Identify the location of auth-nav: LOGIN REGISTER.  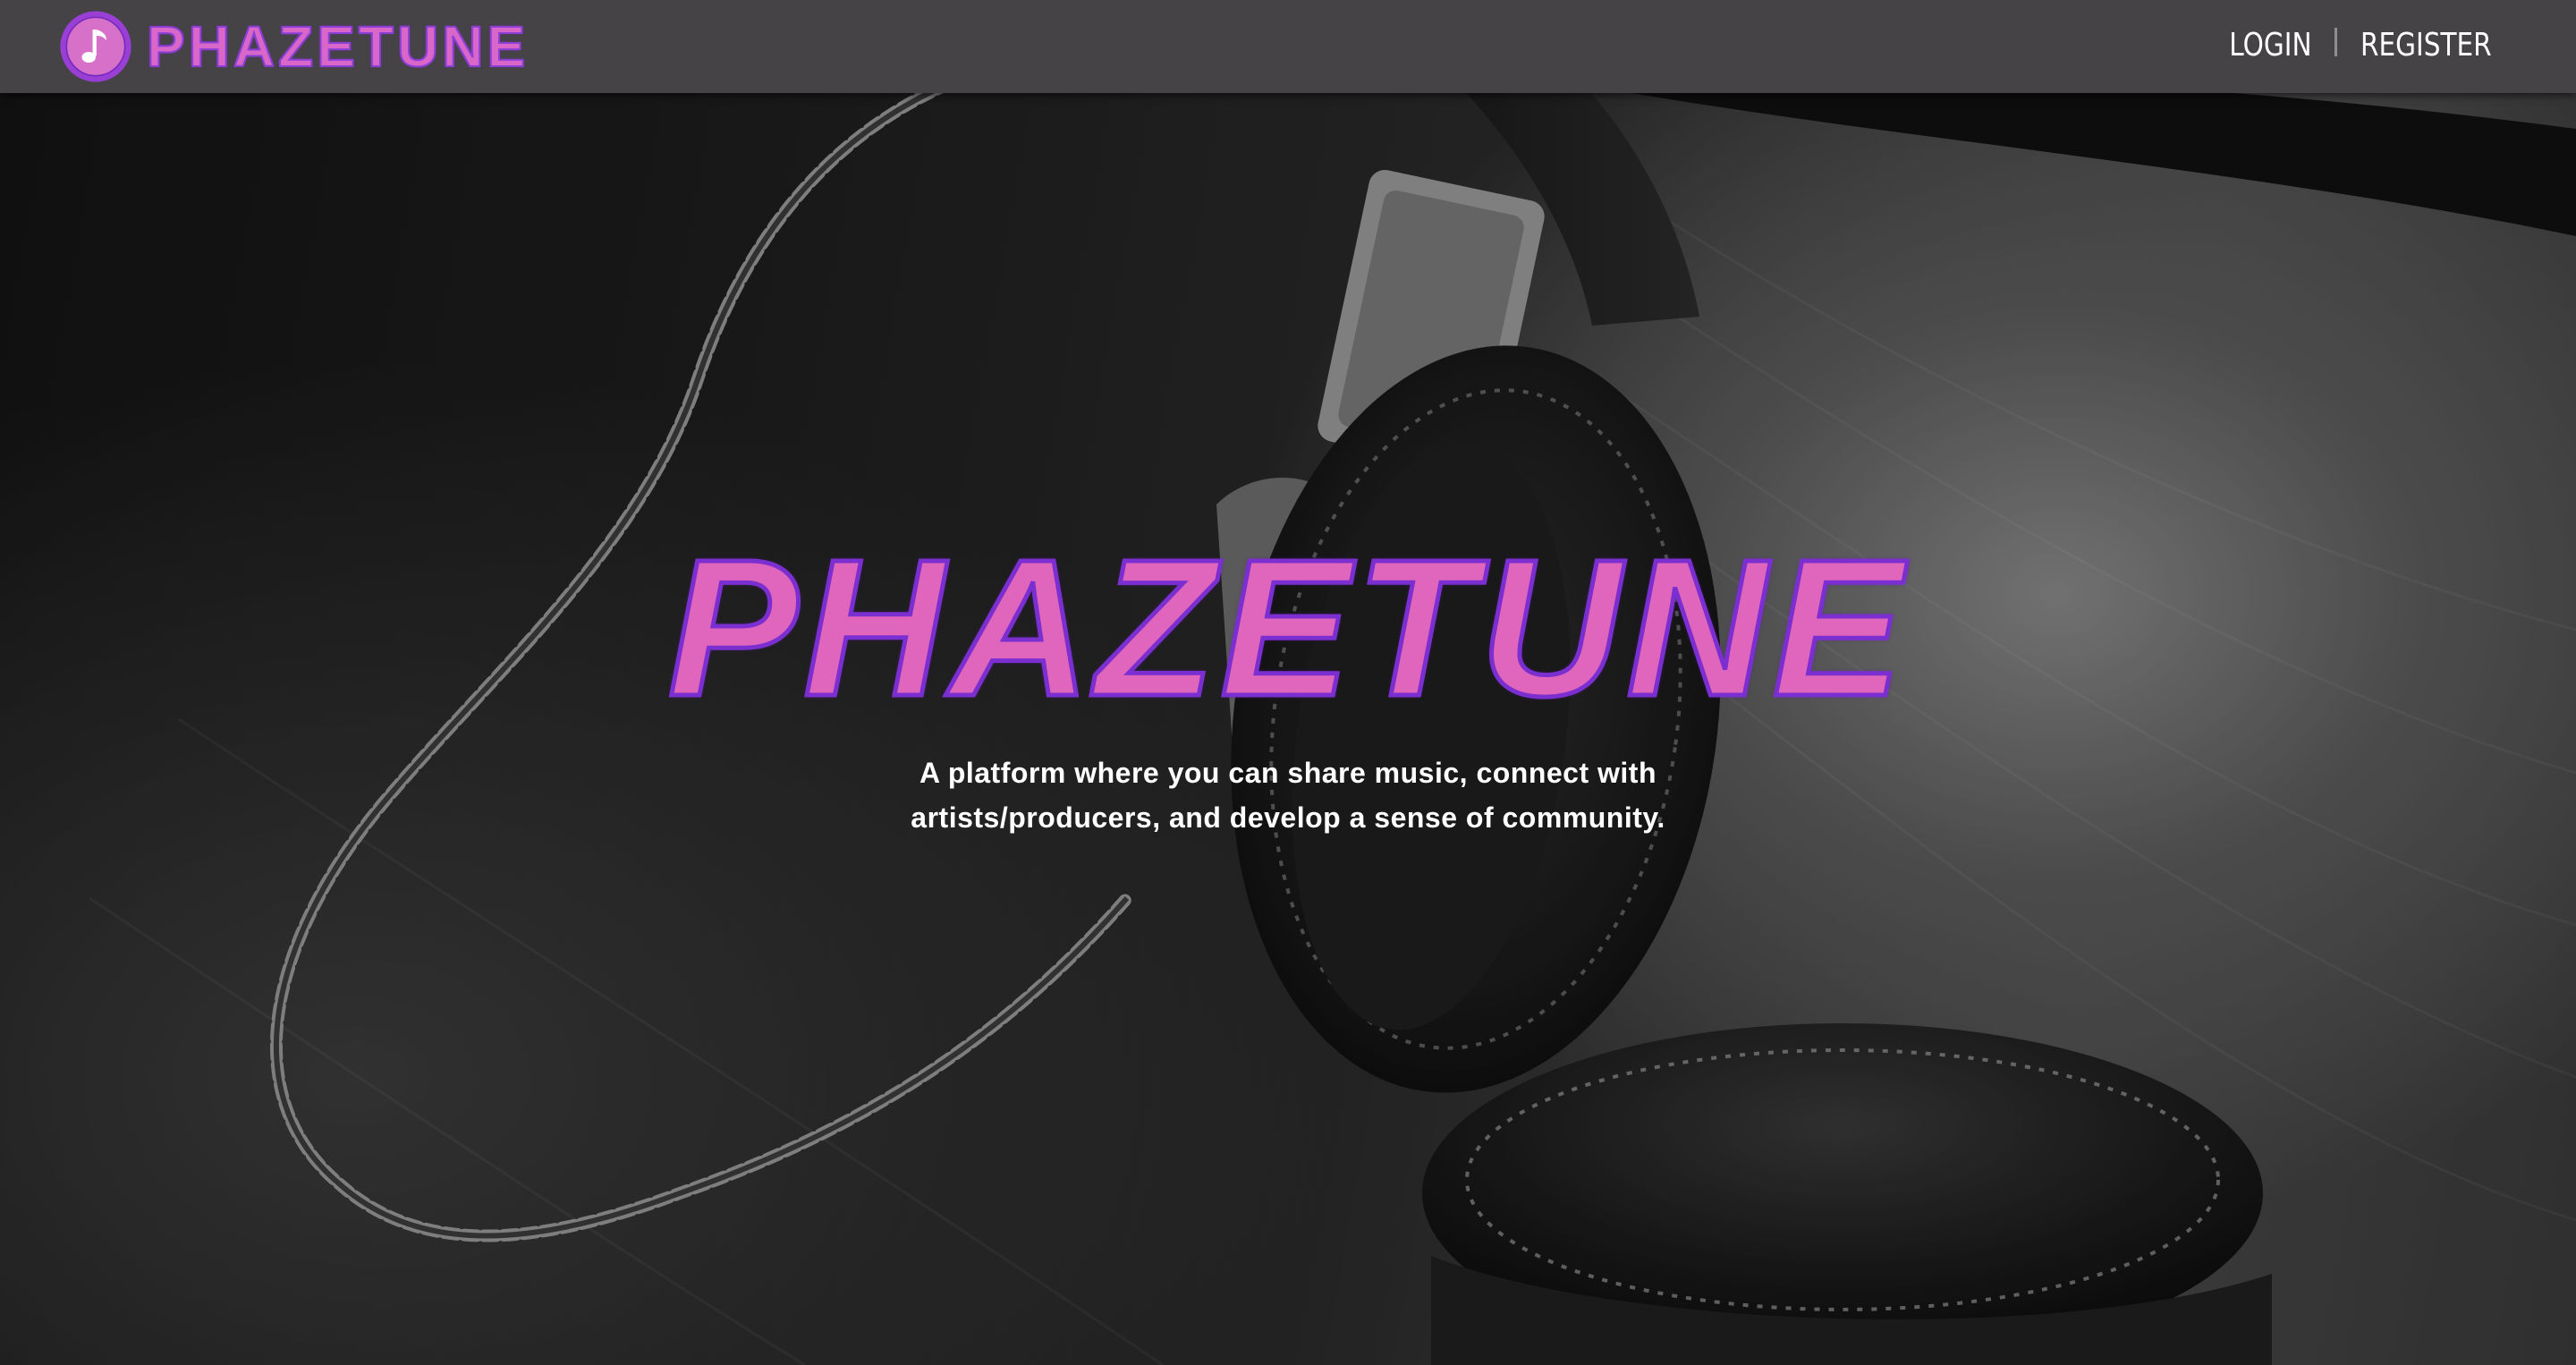
(2366, 44).